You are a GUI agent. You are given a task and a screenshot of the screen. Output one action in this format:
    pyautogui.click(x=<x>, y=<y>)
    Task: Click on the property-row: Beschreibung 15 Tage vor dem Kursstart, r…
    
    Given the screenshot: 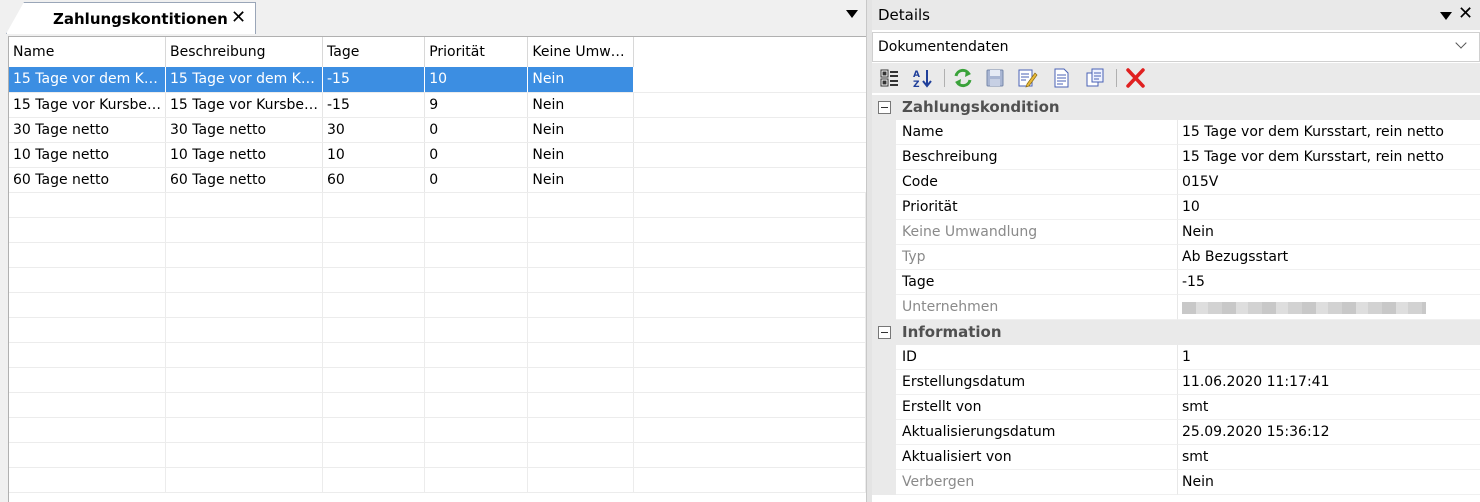 What is the action you would take?
    pyautogui.click(x=1176, y=157)
    